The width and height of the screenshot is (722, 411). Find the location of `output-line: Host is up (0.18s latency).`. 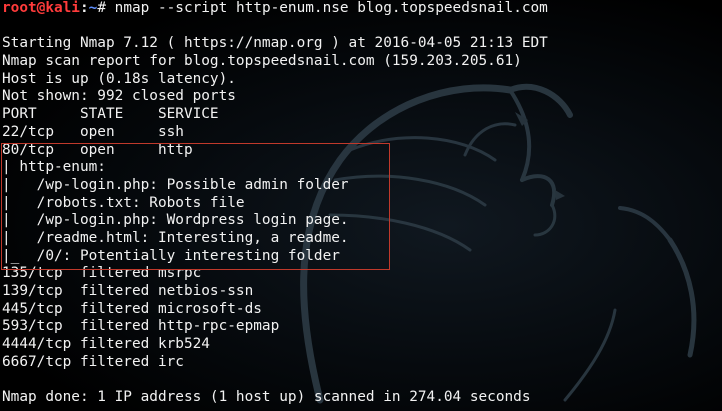

output-line: Host is up (0.18s latency). is located at coordinates (119, 78).